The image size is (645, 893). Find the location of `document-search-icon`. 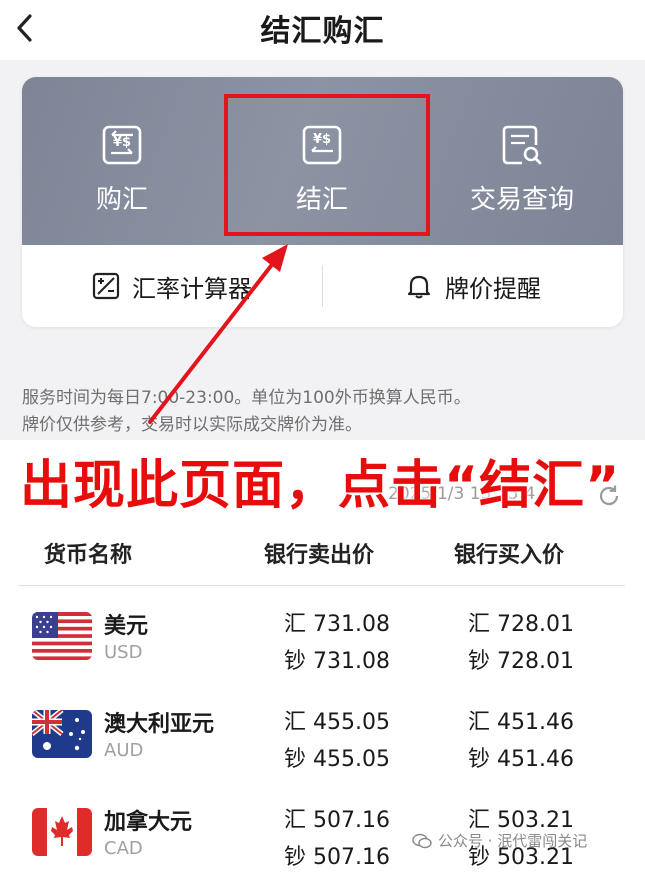

document-search-icon is located at coordinates (522, 145).